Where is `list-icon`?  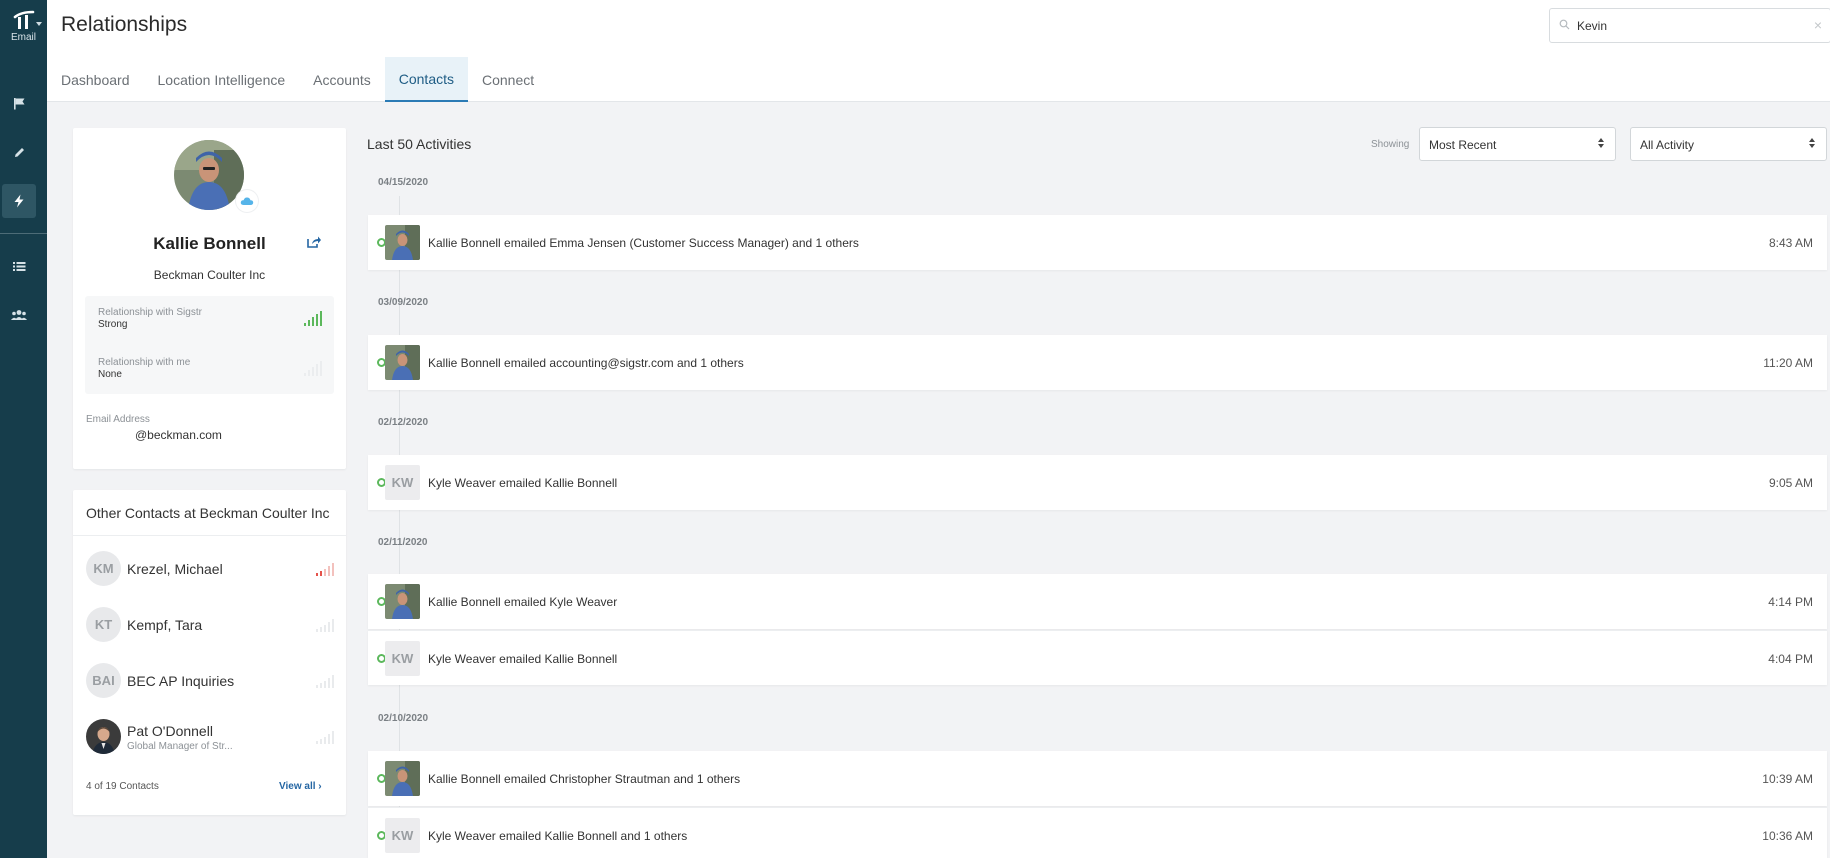 list-icon is located at coordinates (18, 266).